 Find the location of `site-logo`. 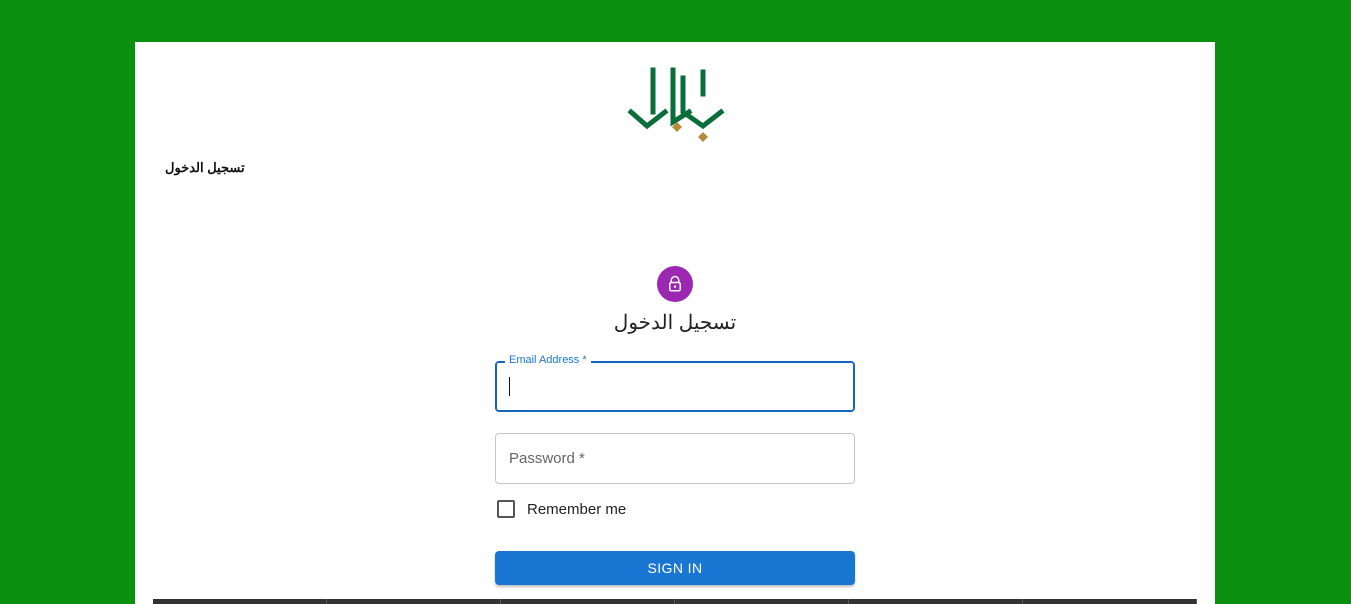

site-logo is located at coordinates (675, 104).